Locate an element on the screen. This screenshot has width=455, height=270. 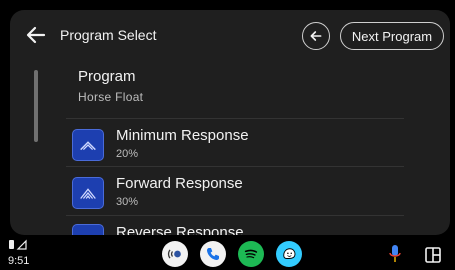
list-item-forward-response: Forward Response 30% is located at coordinates (235, 190).